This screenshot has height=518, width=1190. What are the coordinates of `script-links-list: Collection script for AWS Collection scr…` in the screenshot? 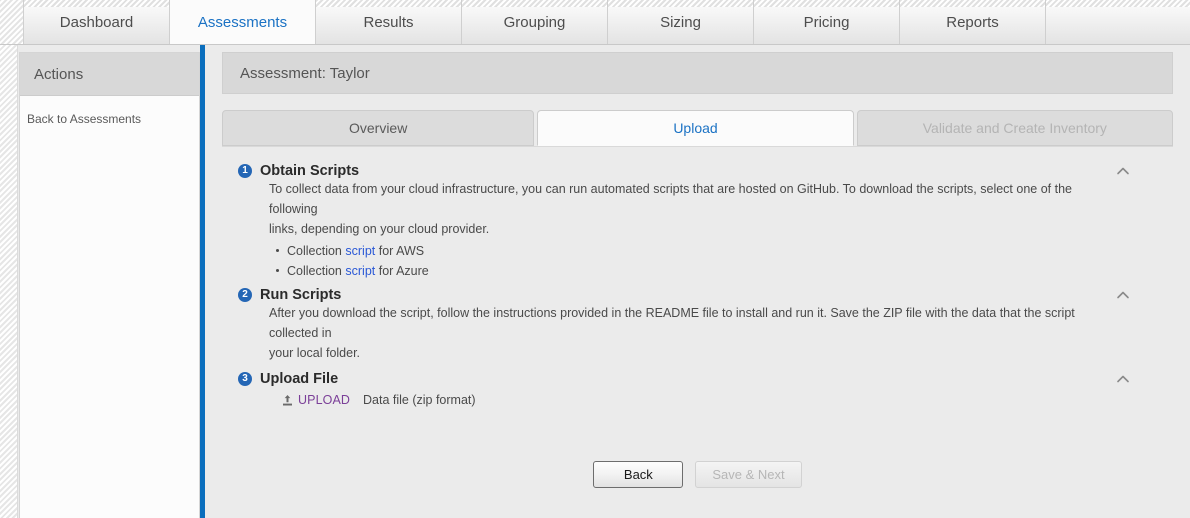 It's located at (686, 261).